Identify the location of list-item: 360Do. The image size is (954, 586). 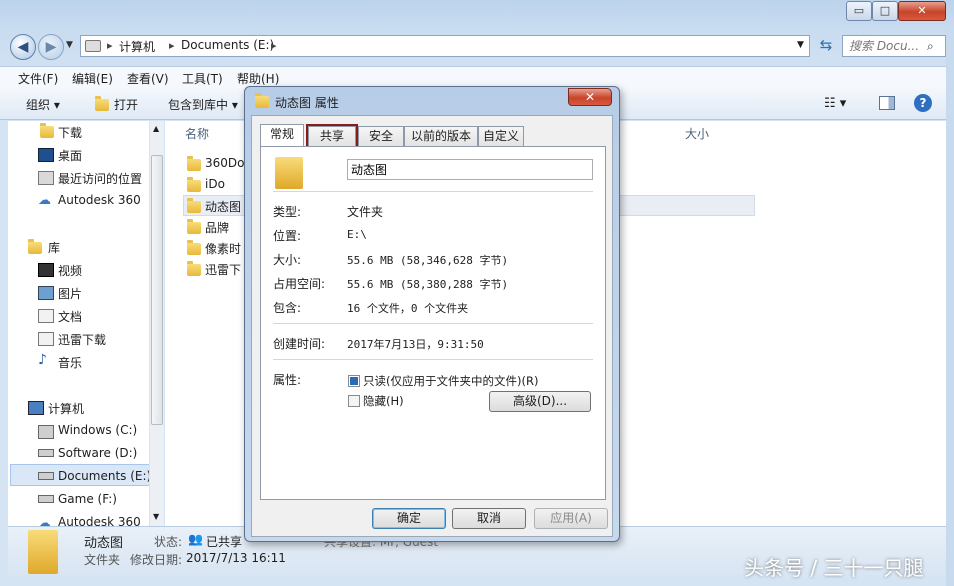
(225, 163).